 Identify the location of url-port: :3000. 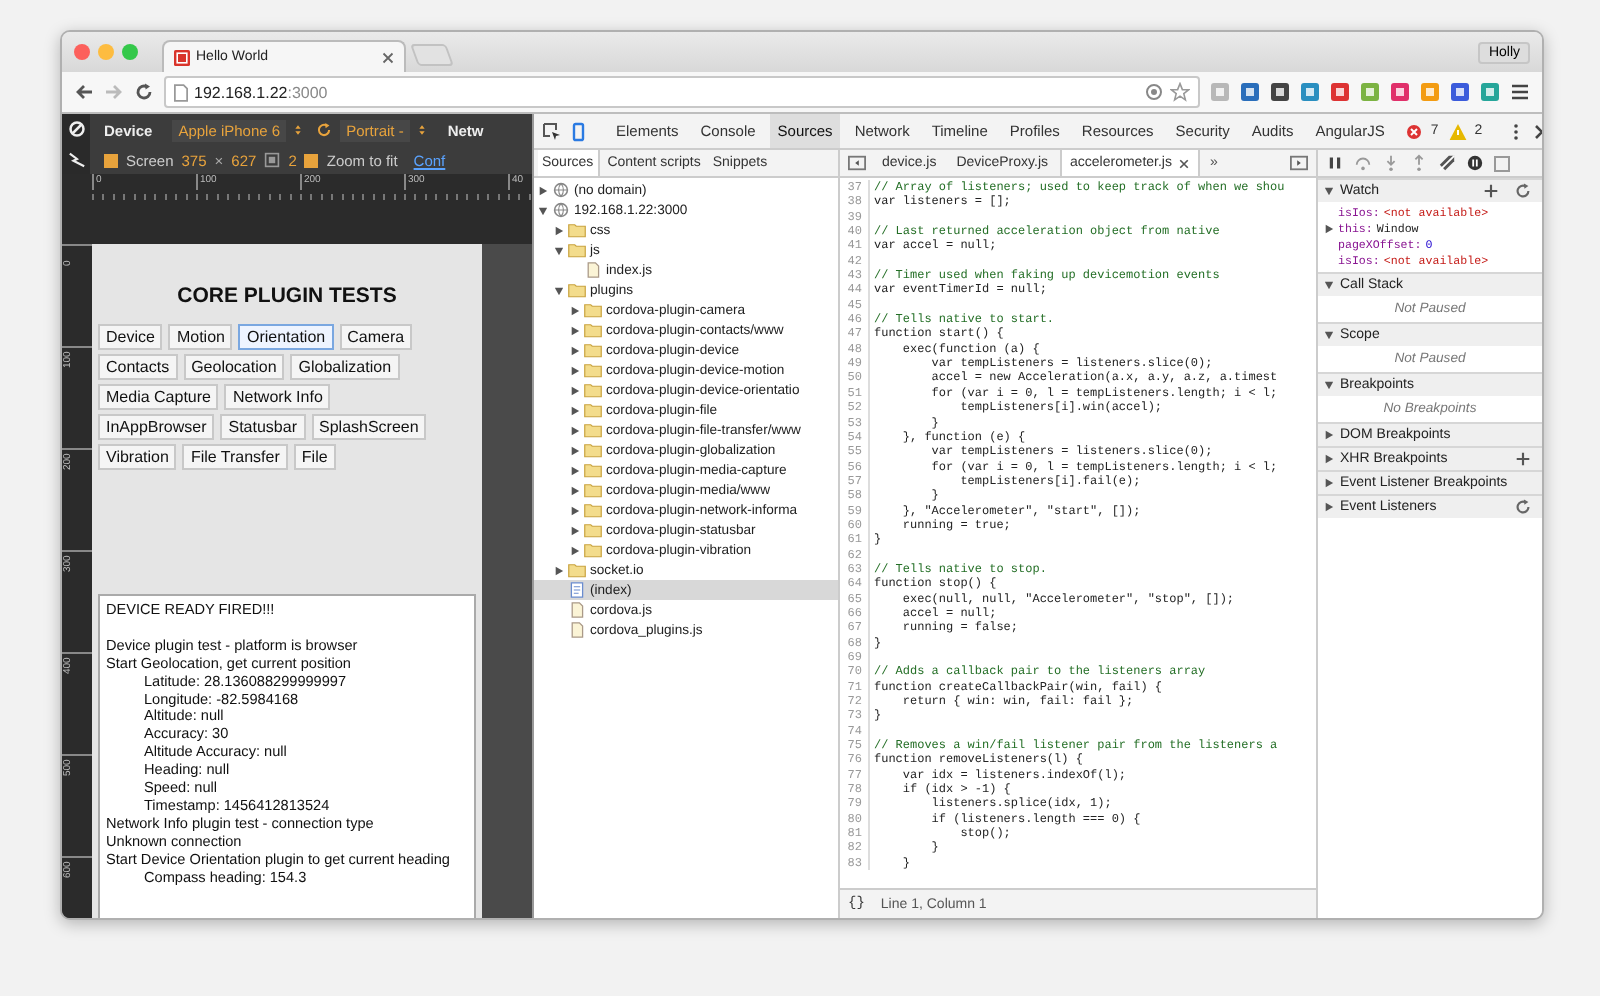
(307, 92).